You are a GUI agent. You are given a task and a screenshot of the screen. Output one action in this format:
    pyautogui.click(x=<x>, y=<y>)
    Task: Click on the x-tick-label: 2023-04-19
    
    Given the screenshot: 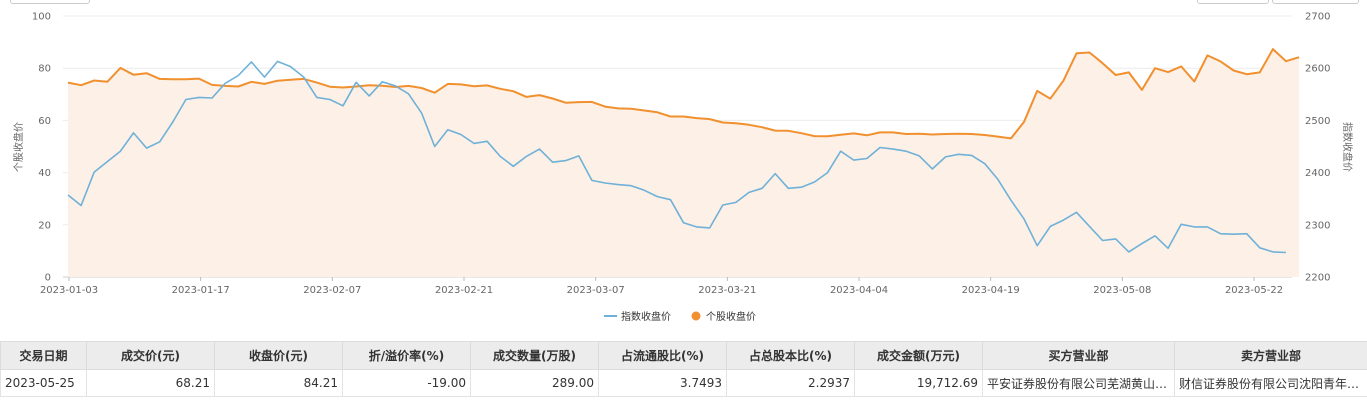 What is the action you would take?
    pyautogui.click(x=991, y=290)
    